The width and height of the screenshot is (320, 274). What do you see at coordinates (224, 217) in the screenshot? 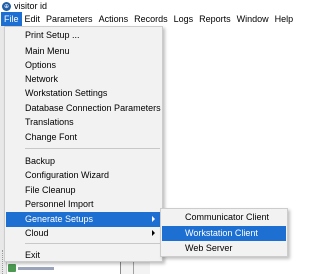
I see `submenu-item-communicator-client: Communicator Client` at bounding box center [224, 217].